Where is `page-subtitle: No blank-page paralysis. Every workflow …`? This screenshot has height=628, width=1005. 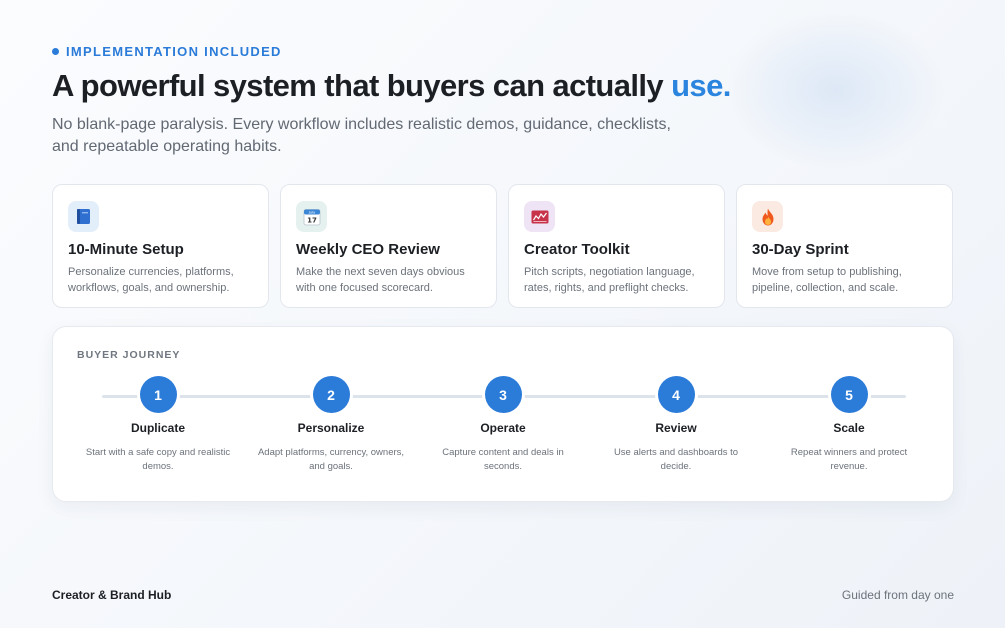 page-subtitle: No blank-page paralysis. Every workflow … is located at coordinates (361, 135).